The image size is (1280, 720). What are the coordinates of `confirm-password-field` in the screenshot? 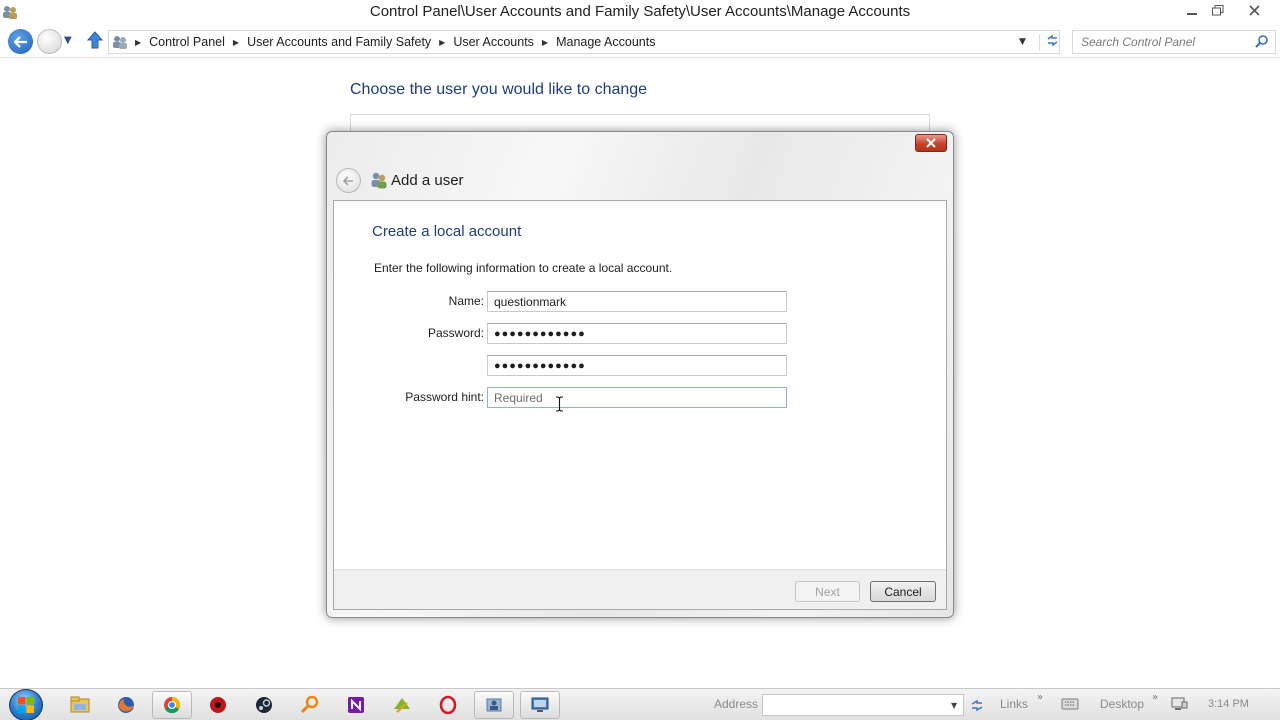 It's located at (637, 365).